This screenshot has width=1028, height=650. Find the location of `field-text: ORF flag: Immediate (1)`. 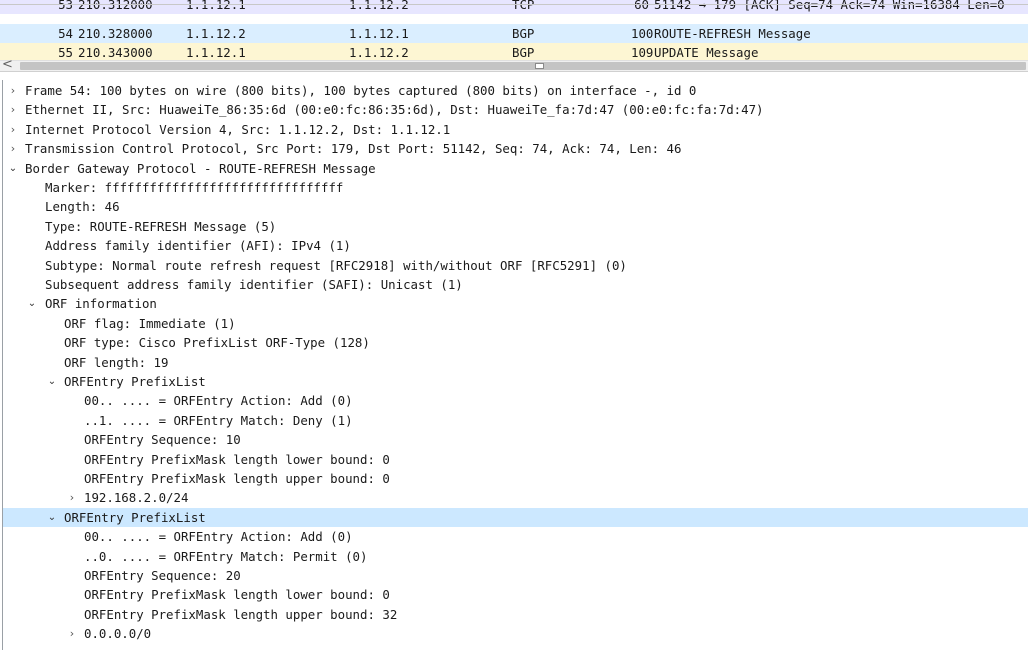

field-text: ORF flag: Immediate (1) is located at coordinates (150, 323).